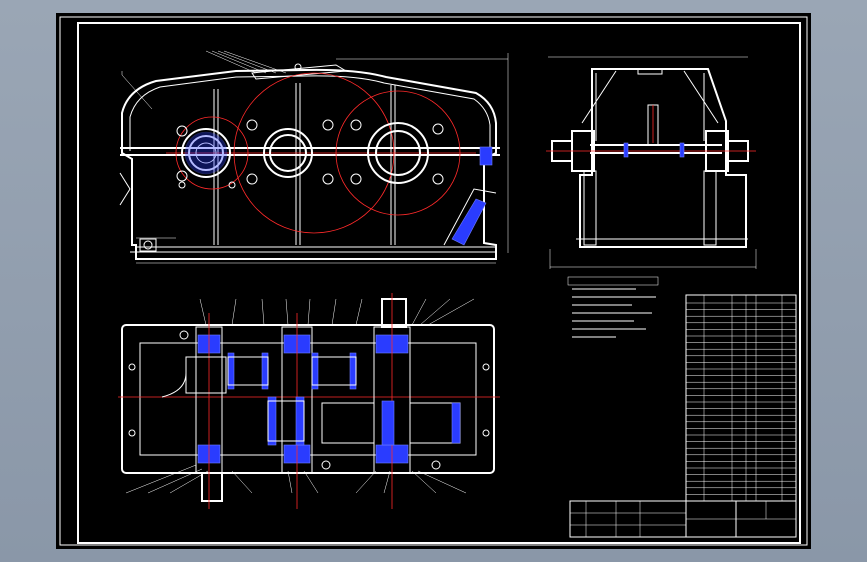 Image resolution: width=867 pixels, height=562 pixels. Describe the element at coordinates (683, 519) in the screenshot. I see `title-block` at that location.